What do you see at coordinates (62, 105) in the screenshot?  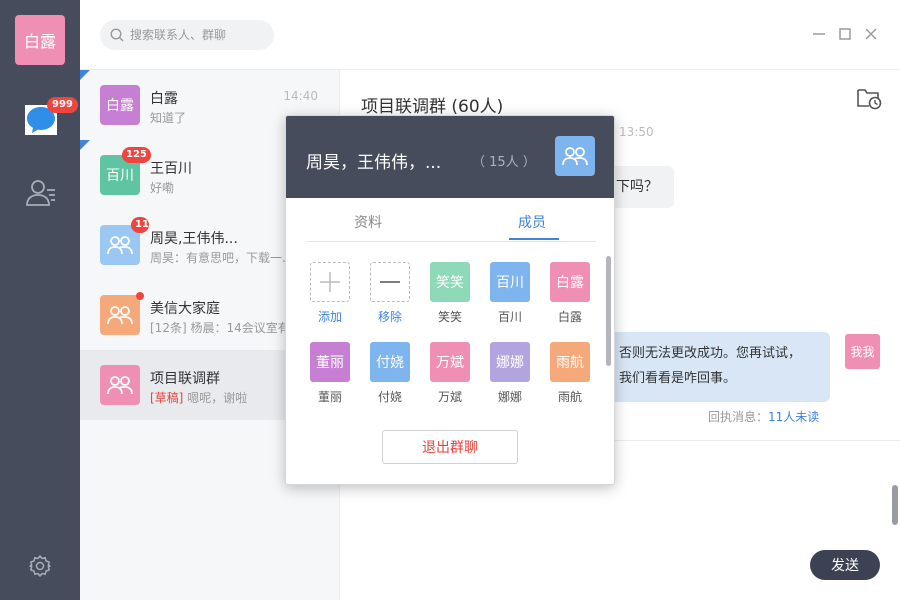 I see `chat-unread-badge: 999` at bounding box center [62, 105].